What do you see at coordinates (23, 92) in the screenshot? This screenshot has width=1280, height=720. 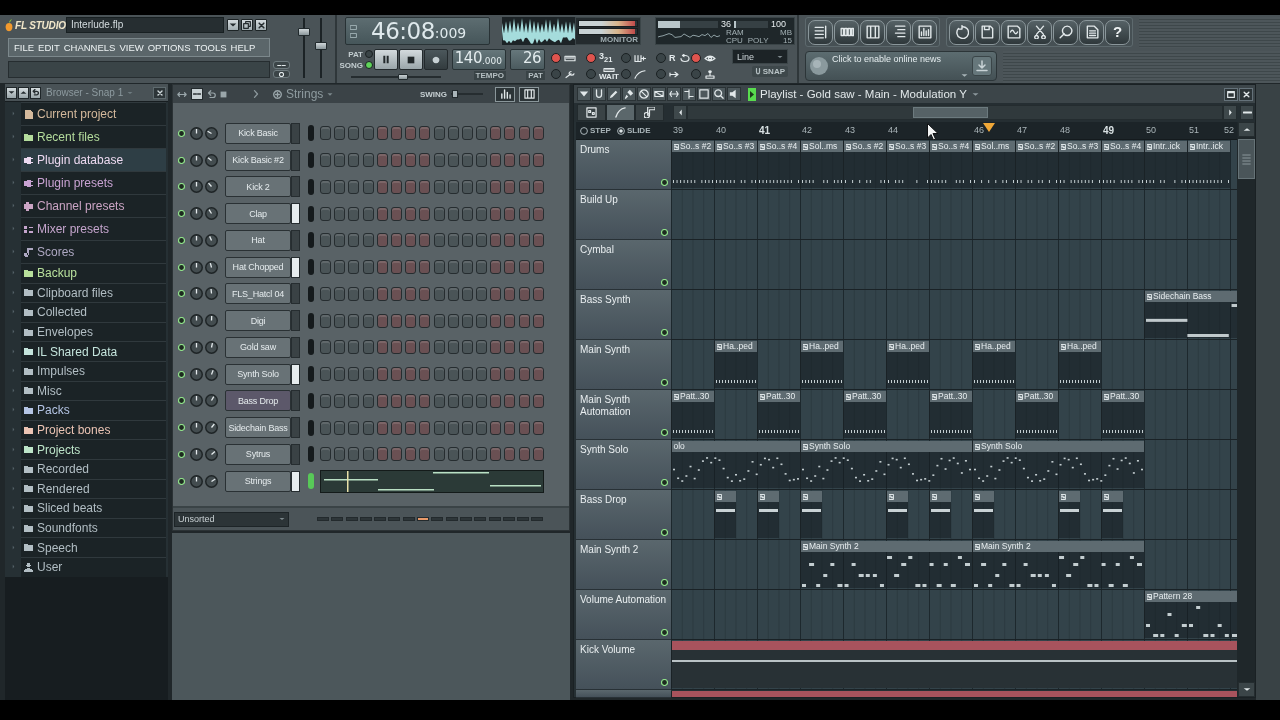 I see `up-button` at bounding box center [23, 92].